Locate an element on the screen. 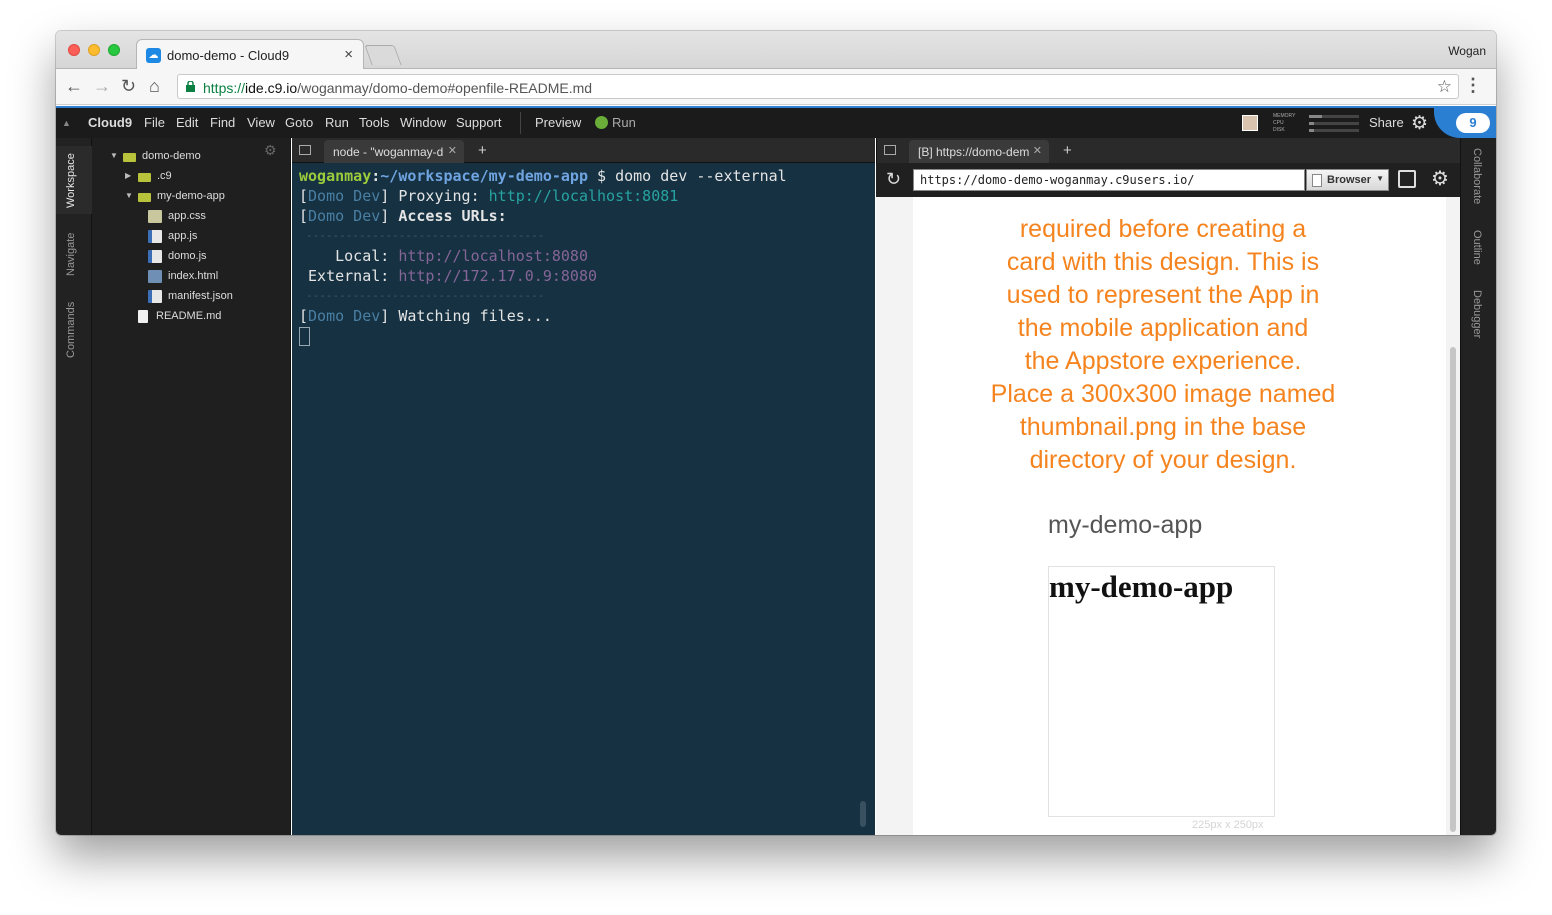  card-frame: my-demo-app is located at coordinates (1161, 691).